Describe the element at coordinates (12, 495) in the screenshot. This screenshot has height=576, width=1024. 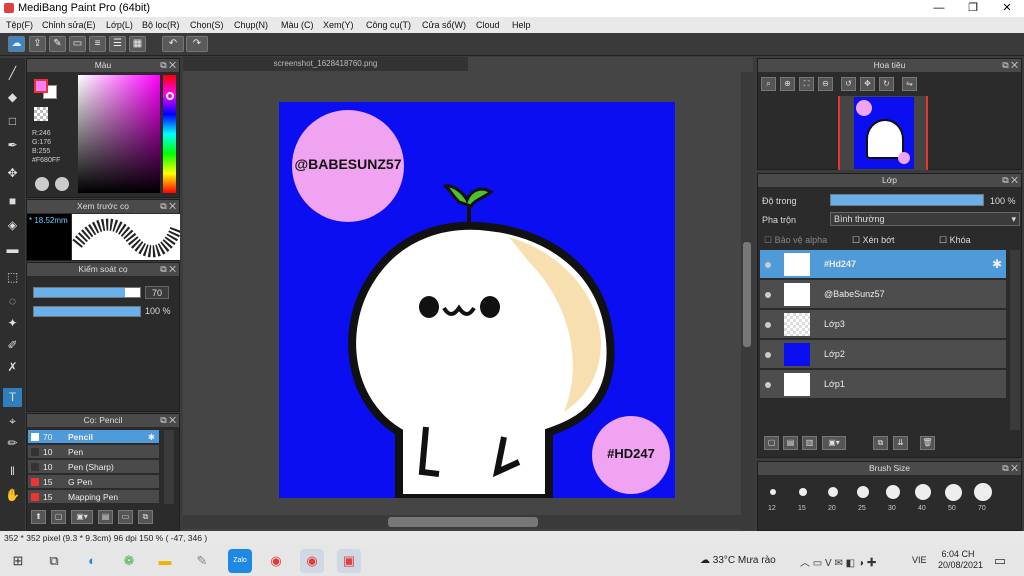
I see `hand-tool-icon: ✋` at that location.